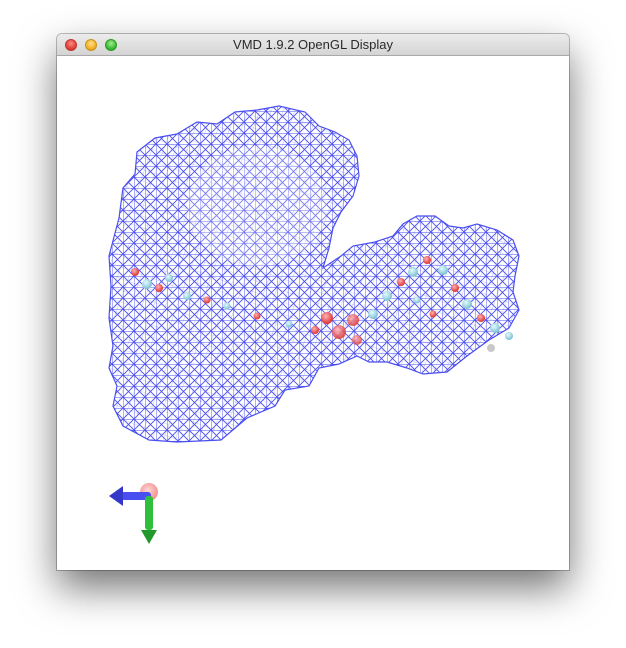  Describe the element at coordinates (133, 513) in the screenshot. I see `orientation-axes` at that location.